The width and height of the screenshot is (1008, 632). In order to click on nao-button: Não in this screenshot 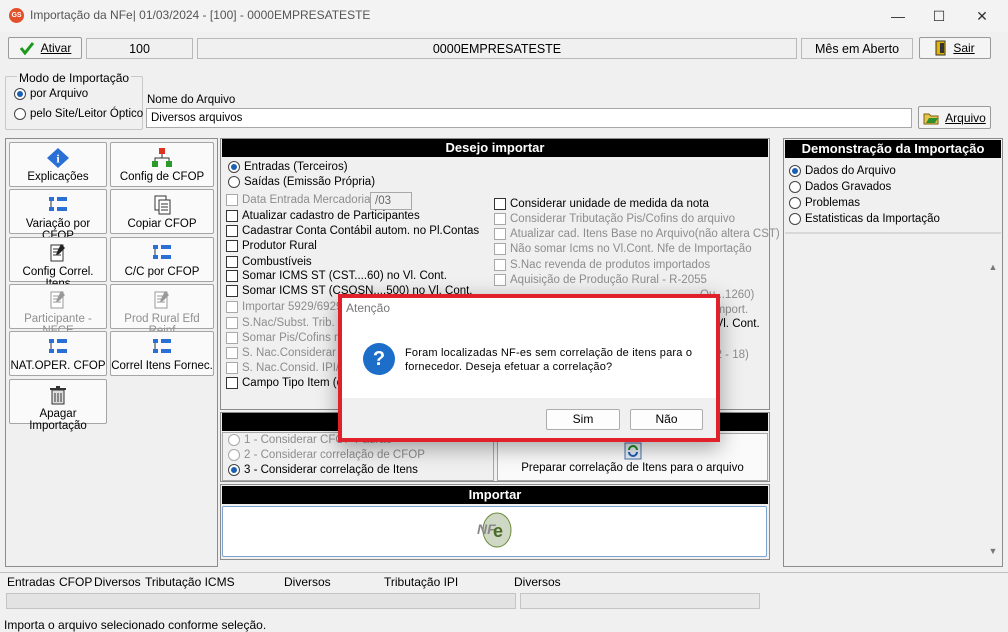, I will do `click(666, 419)`.